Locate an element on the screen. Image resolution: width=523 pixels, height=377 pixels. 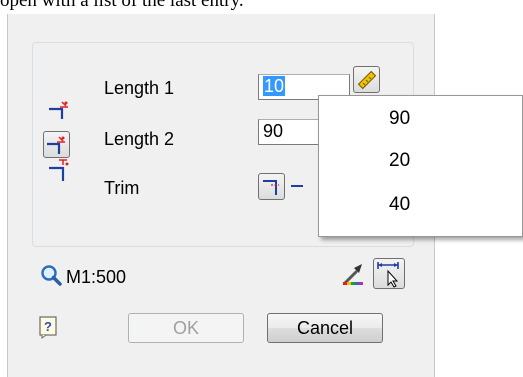
length-1-value: 10 is located at coordinates (274, 86).